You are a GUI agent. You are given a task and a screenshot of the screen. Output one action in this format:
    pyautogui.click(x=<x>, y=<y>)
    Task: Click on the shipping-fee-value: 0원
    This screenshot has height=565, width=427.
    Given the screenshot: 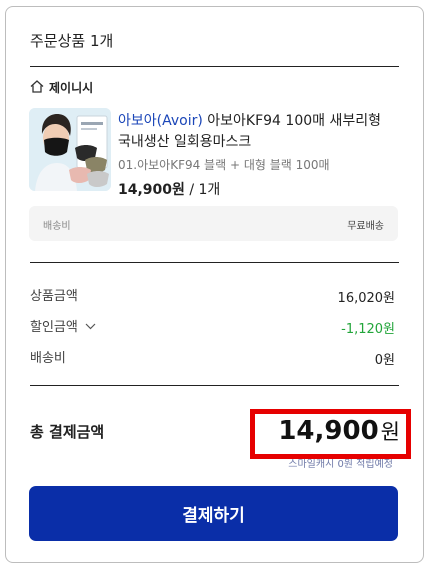 What is the action you would take?
    pyautogui.click(x=384, y=360)
    